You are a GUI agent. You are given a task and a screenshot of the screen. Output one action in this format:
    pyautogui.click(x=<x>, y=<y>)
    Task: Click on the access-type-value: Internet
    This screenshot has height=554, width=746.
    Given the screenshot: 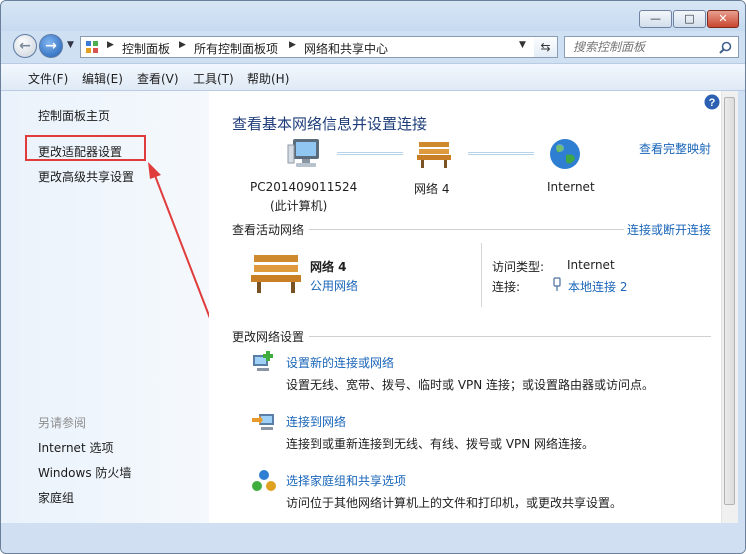 What is the action you would take?
    pyautogui.click(x=591, y=265)
    